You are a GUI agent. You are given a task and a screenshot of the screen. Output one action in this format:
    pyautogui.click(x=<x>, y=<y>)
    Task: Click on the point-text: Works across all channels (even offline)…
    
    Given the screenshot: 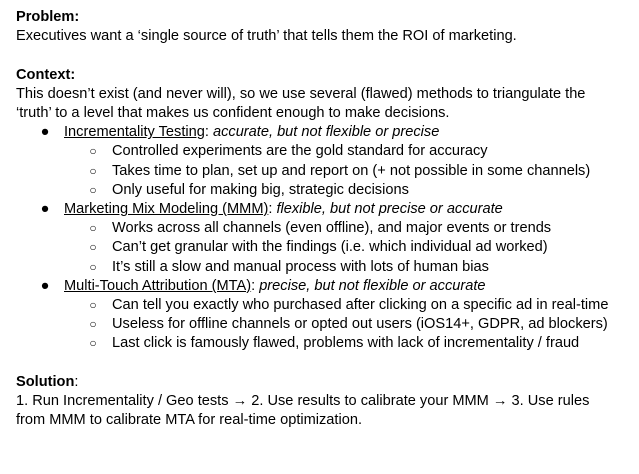 What is the action you would take?
    pyautogui.click(x=332, y=228)
    